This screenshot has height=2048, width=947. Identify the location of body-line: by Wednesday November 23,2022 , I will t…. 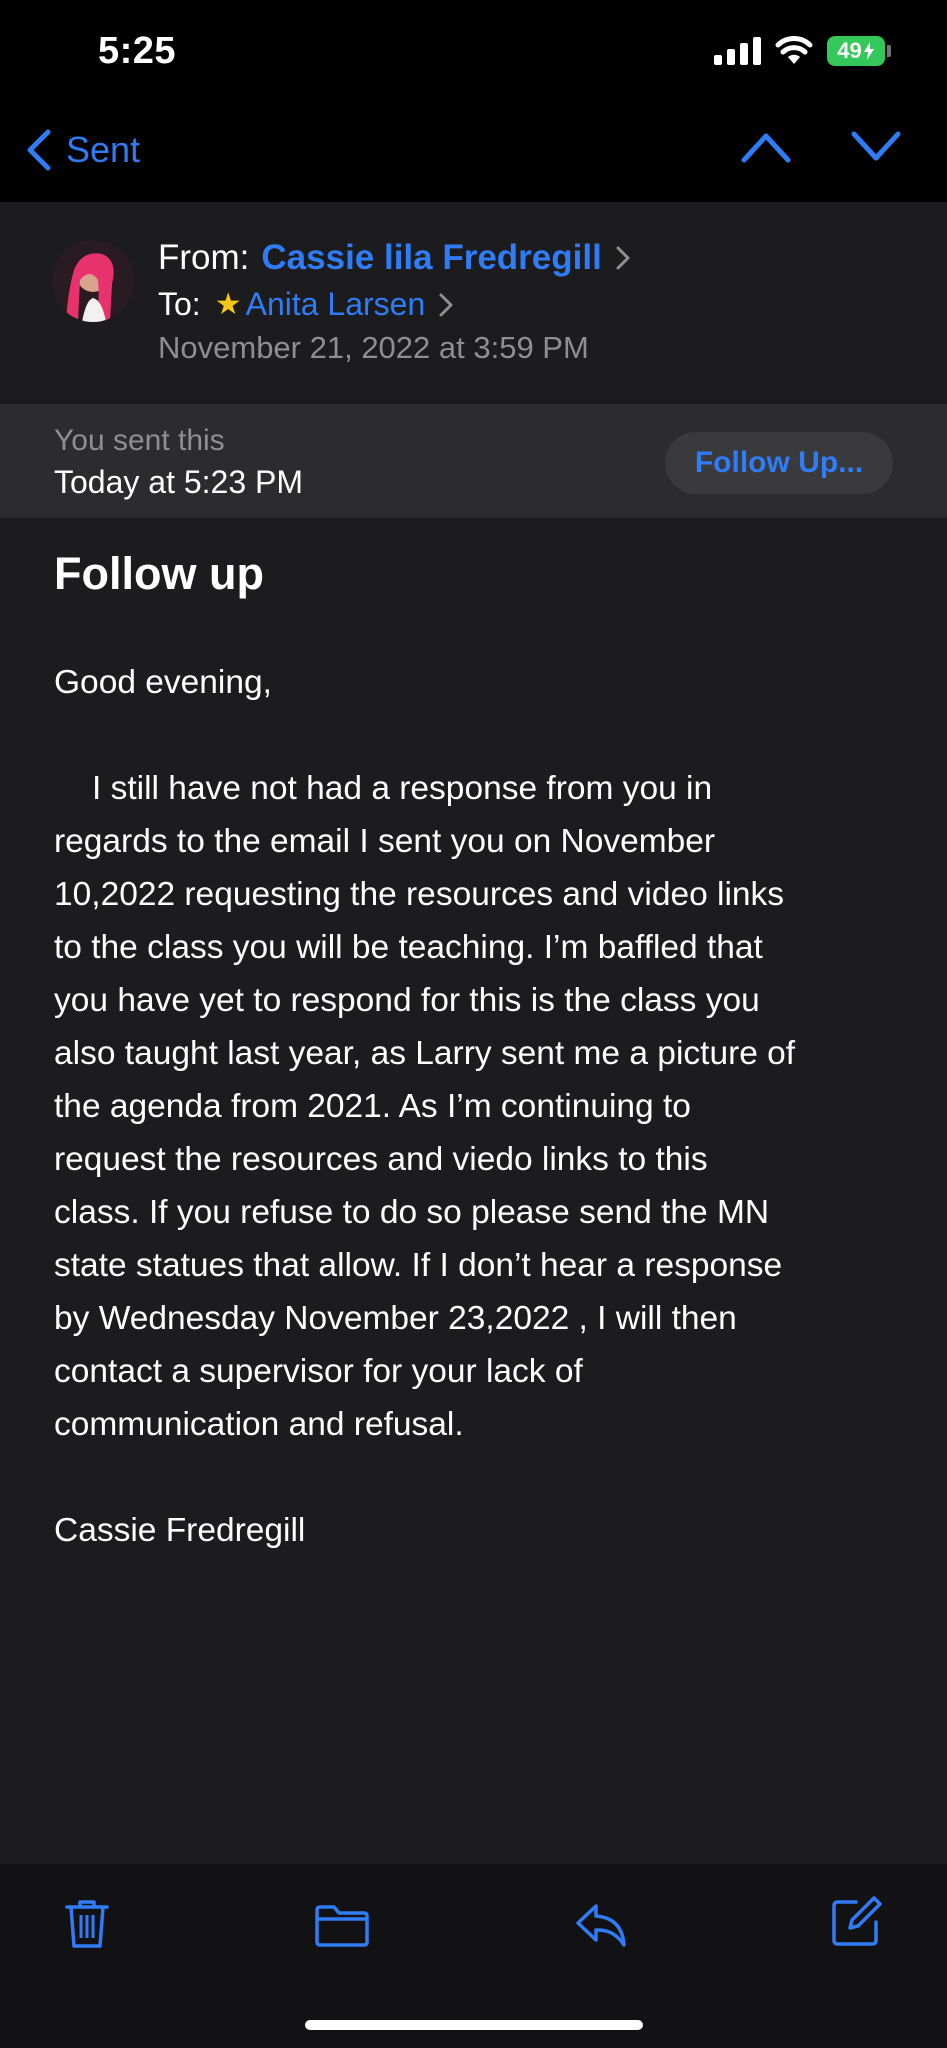
(395, 1318).